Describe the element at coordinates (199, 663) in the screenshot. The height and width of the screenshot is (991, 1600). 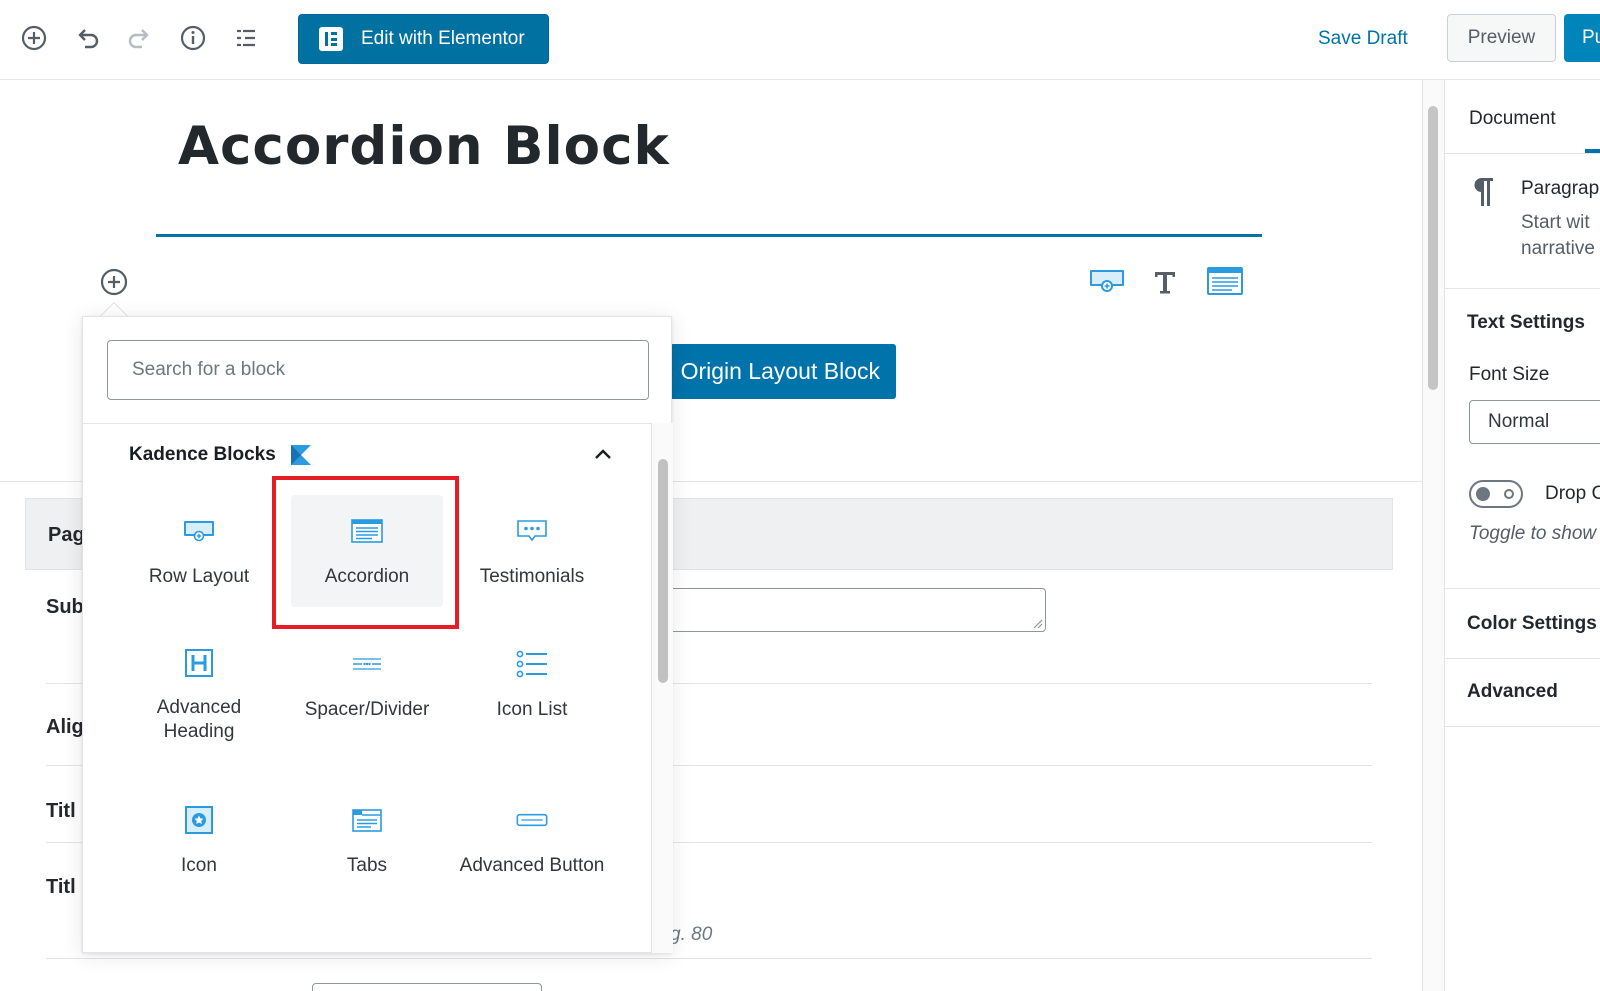
I see `advanced-heading-icon` at that location.